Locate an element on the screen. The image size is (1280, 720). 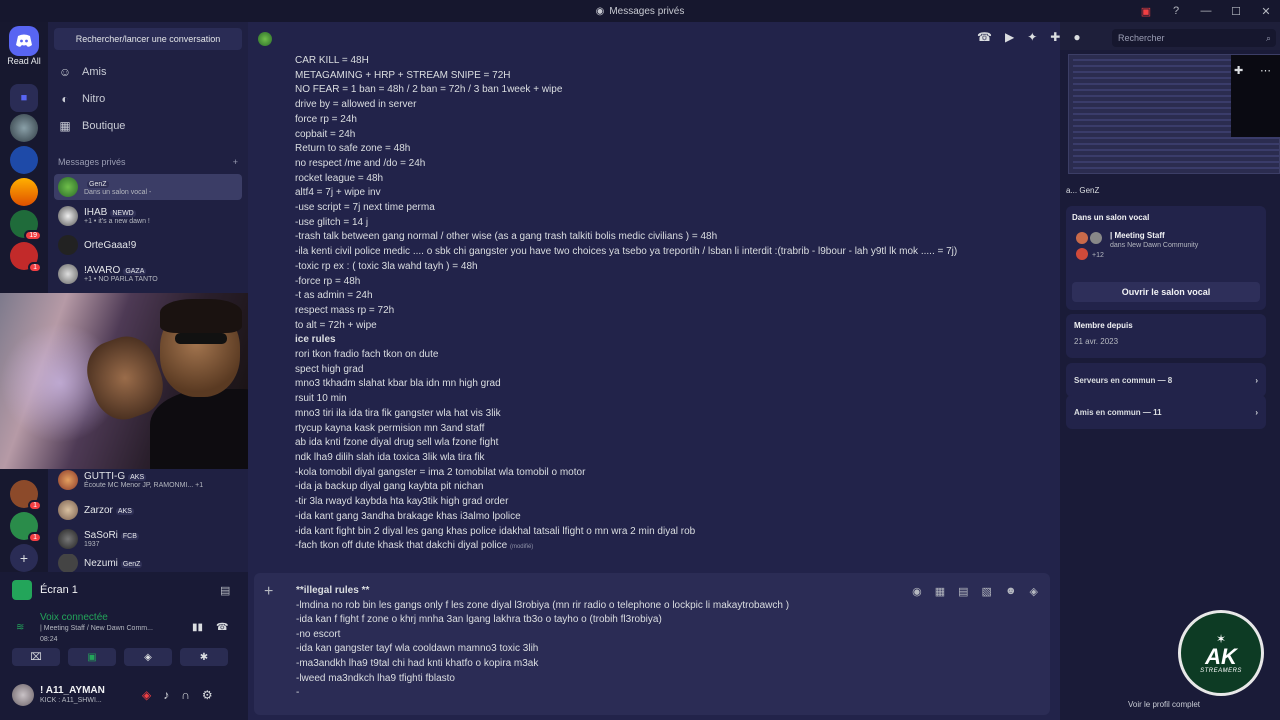
soundboard-button: ✱ is located at coordinates (204, 657).